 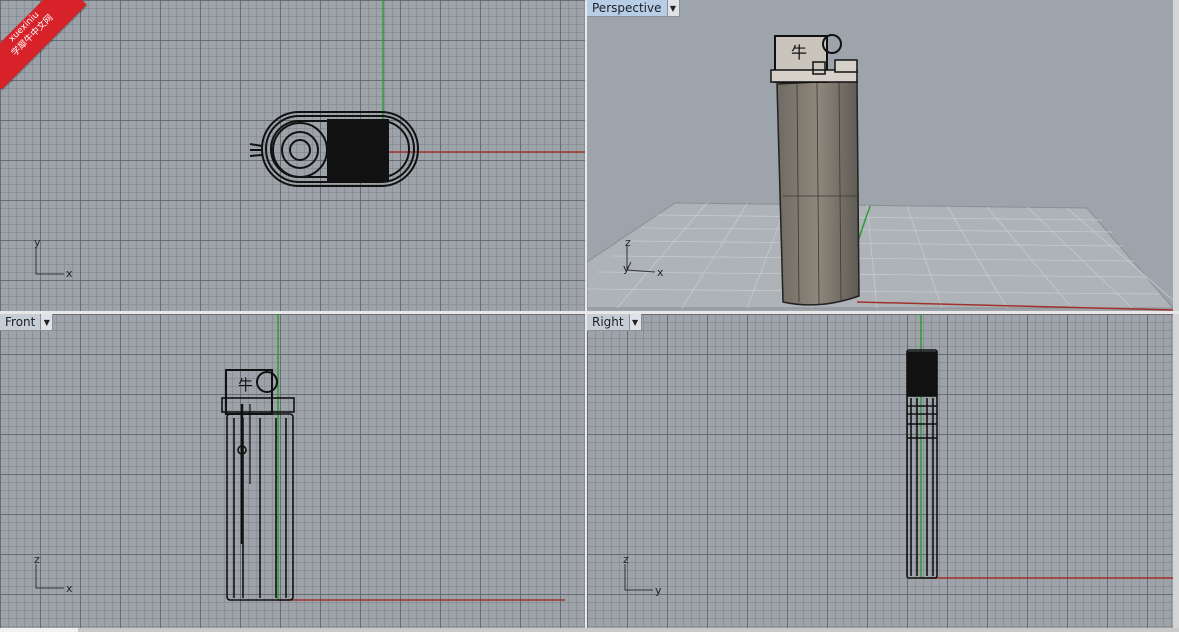 I want to click on svg-text: 牛, so click(x=245, y=385).